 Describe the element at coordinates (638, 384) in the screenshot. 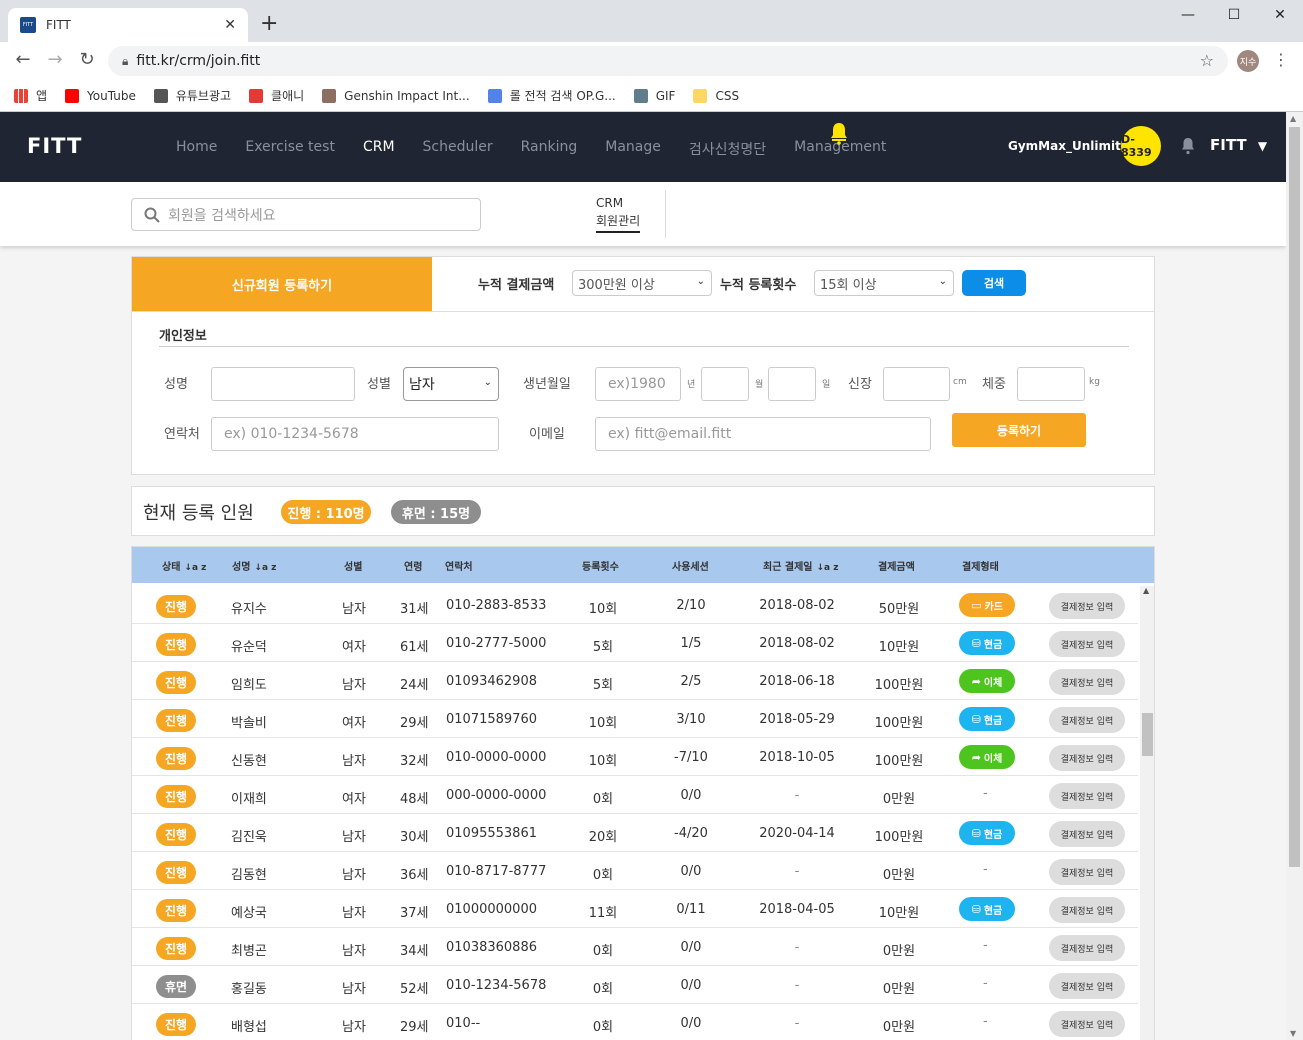

I see `birth-year-input: ex)1980` at that location.